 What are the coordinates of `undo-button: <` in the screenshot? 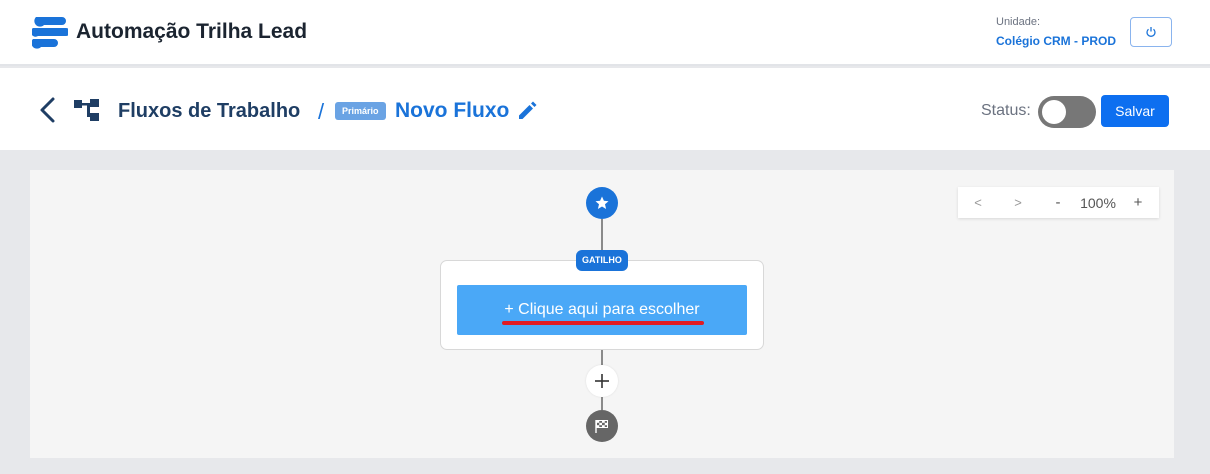 It's located at (978, 202).